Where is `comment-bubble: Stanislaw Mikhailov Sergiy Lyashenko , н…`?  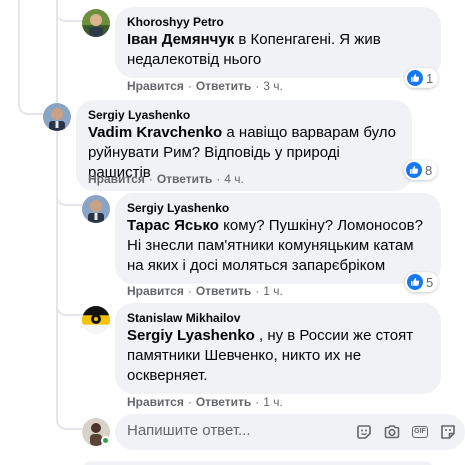 comment-bubble: Stanislaw Mikhailov Sergiy Lyashenko , н… is located at coordinates (278, 348).